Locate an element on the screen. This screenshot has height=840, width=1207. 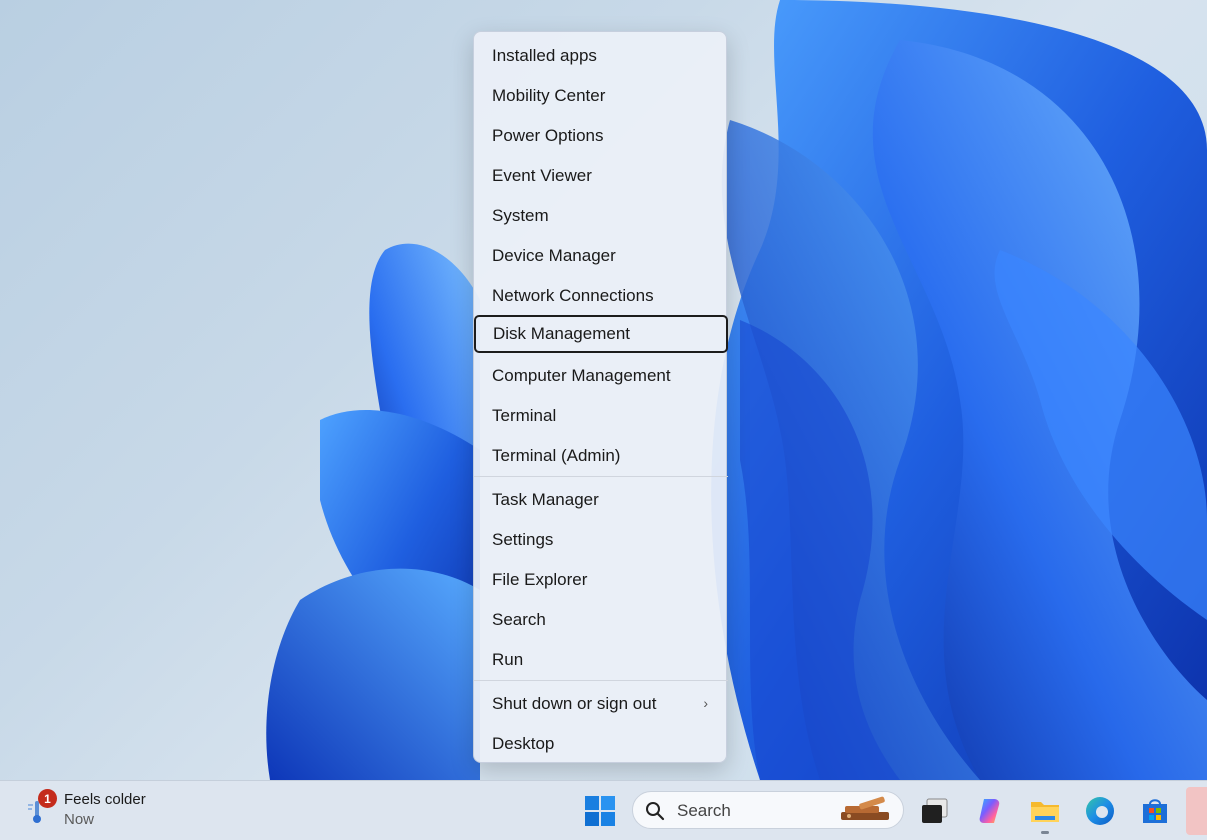
menu-item-label: Settings is located at coordinates (523, 539).